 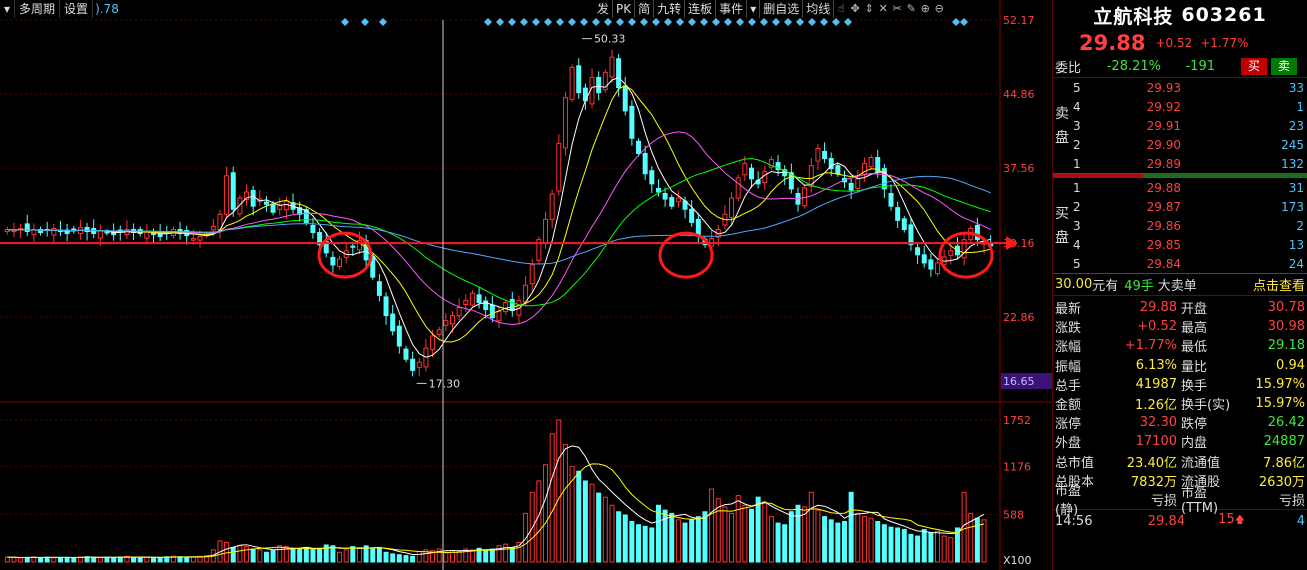 What do you see at coordinates (754, 9) in the screenshot?
I see `tool-dropdown-icon: ▾` at bounding box center [754, 9].